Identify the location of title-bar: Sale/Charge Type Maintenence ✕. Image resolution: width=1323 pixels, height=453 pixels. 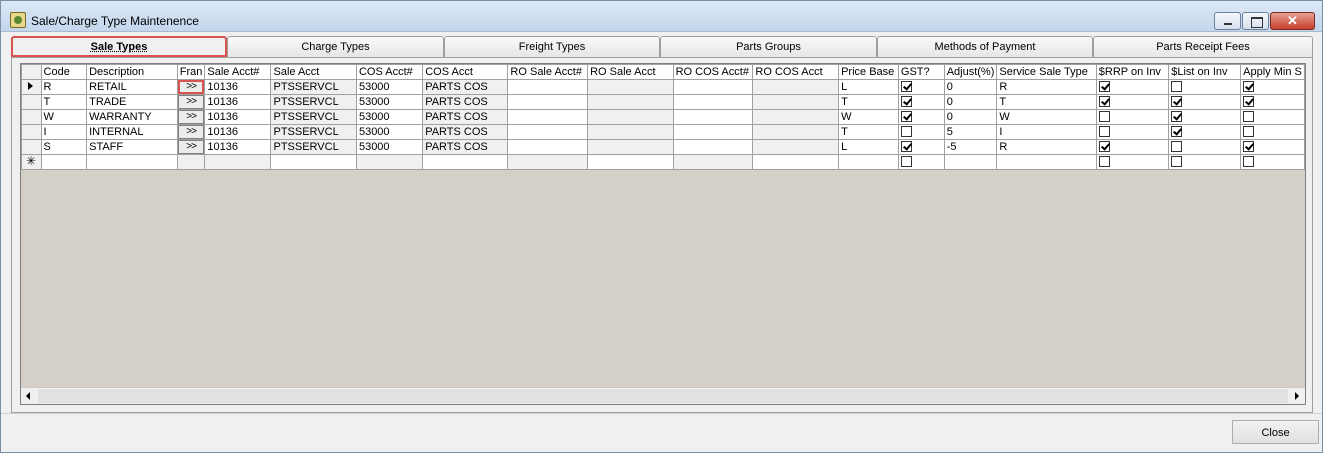
(661, 16).